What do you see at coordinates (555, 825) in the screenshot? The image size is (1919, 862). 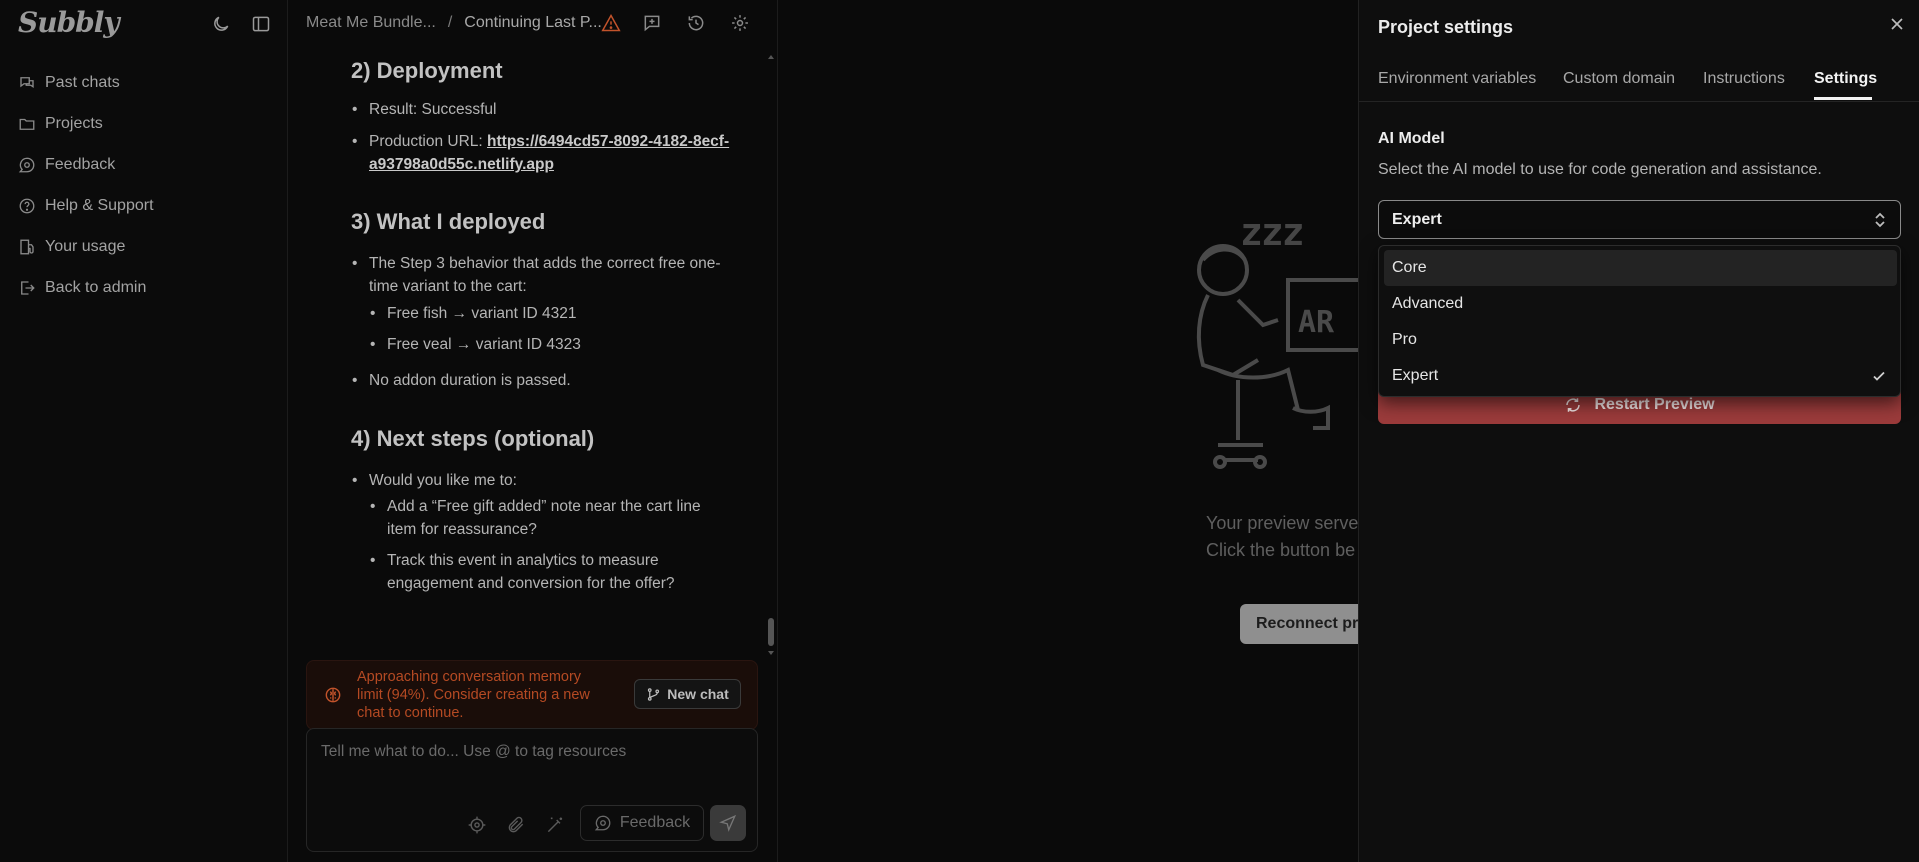 I see `magic-wand-icon` at bounding box center [555, 825].